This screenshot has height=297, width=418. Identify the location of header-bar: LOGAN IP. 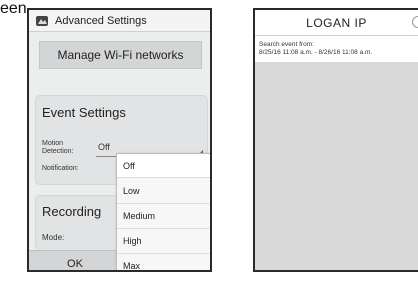
(336, 23).